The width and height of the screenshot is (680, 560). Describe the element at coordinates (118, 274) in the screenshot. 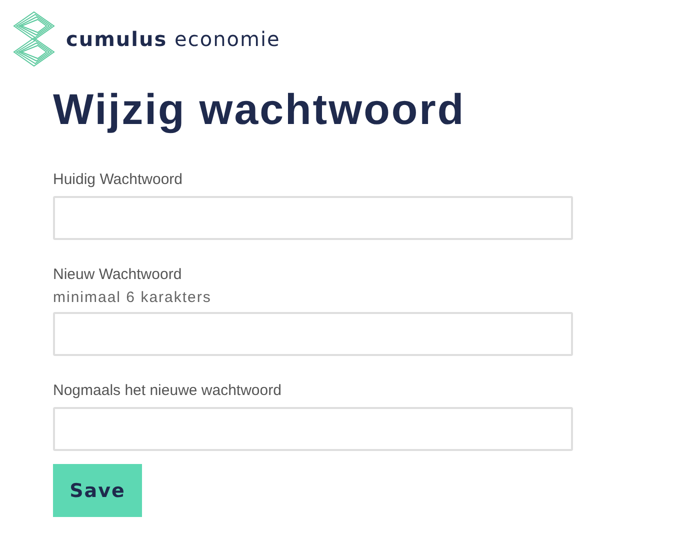

I see `field-label: Nieuw Wachtwoord` at that location.